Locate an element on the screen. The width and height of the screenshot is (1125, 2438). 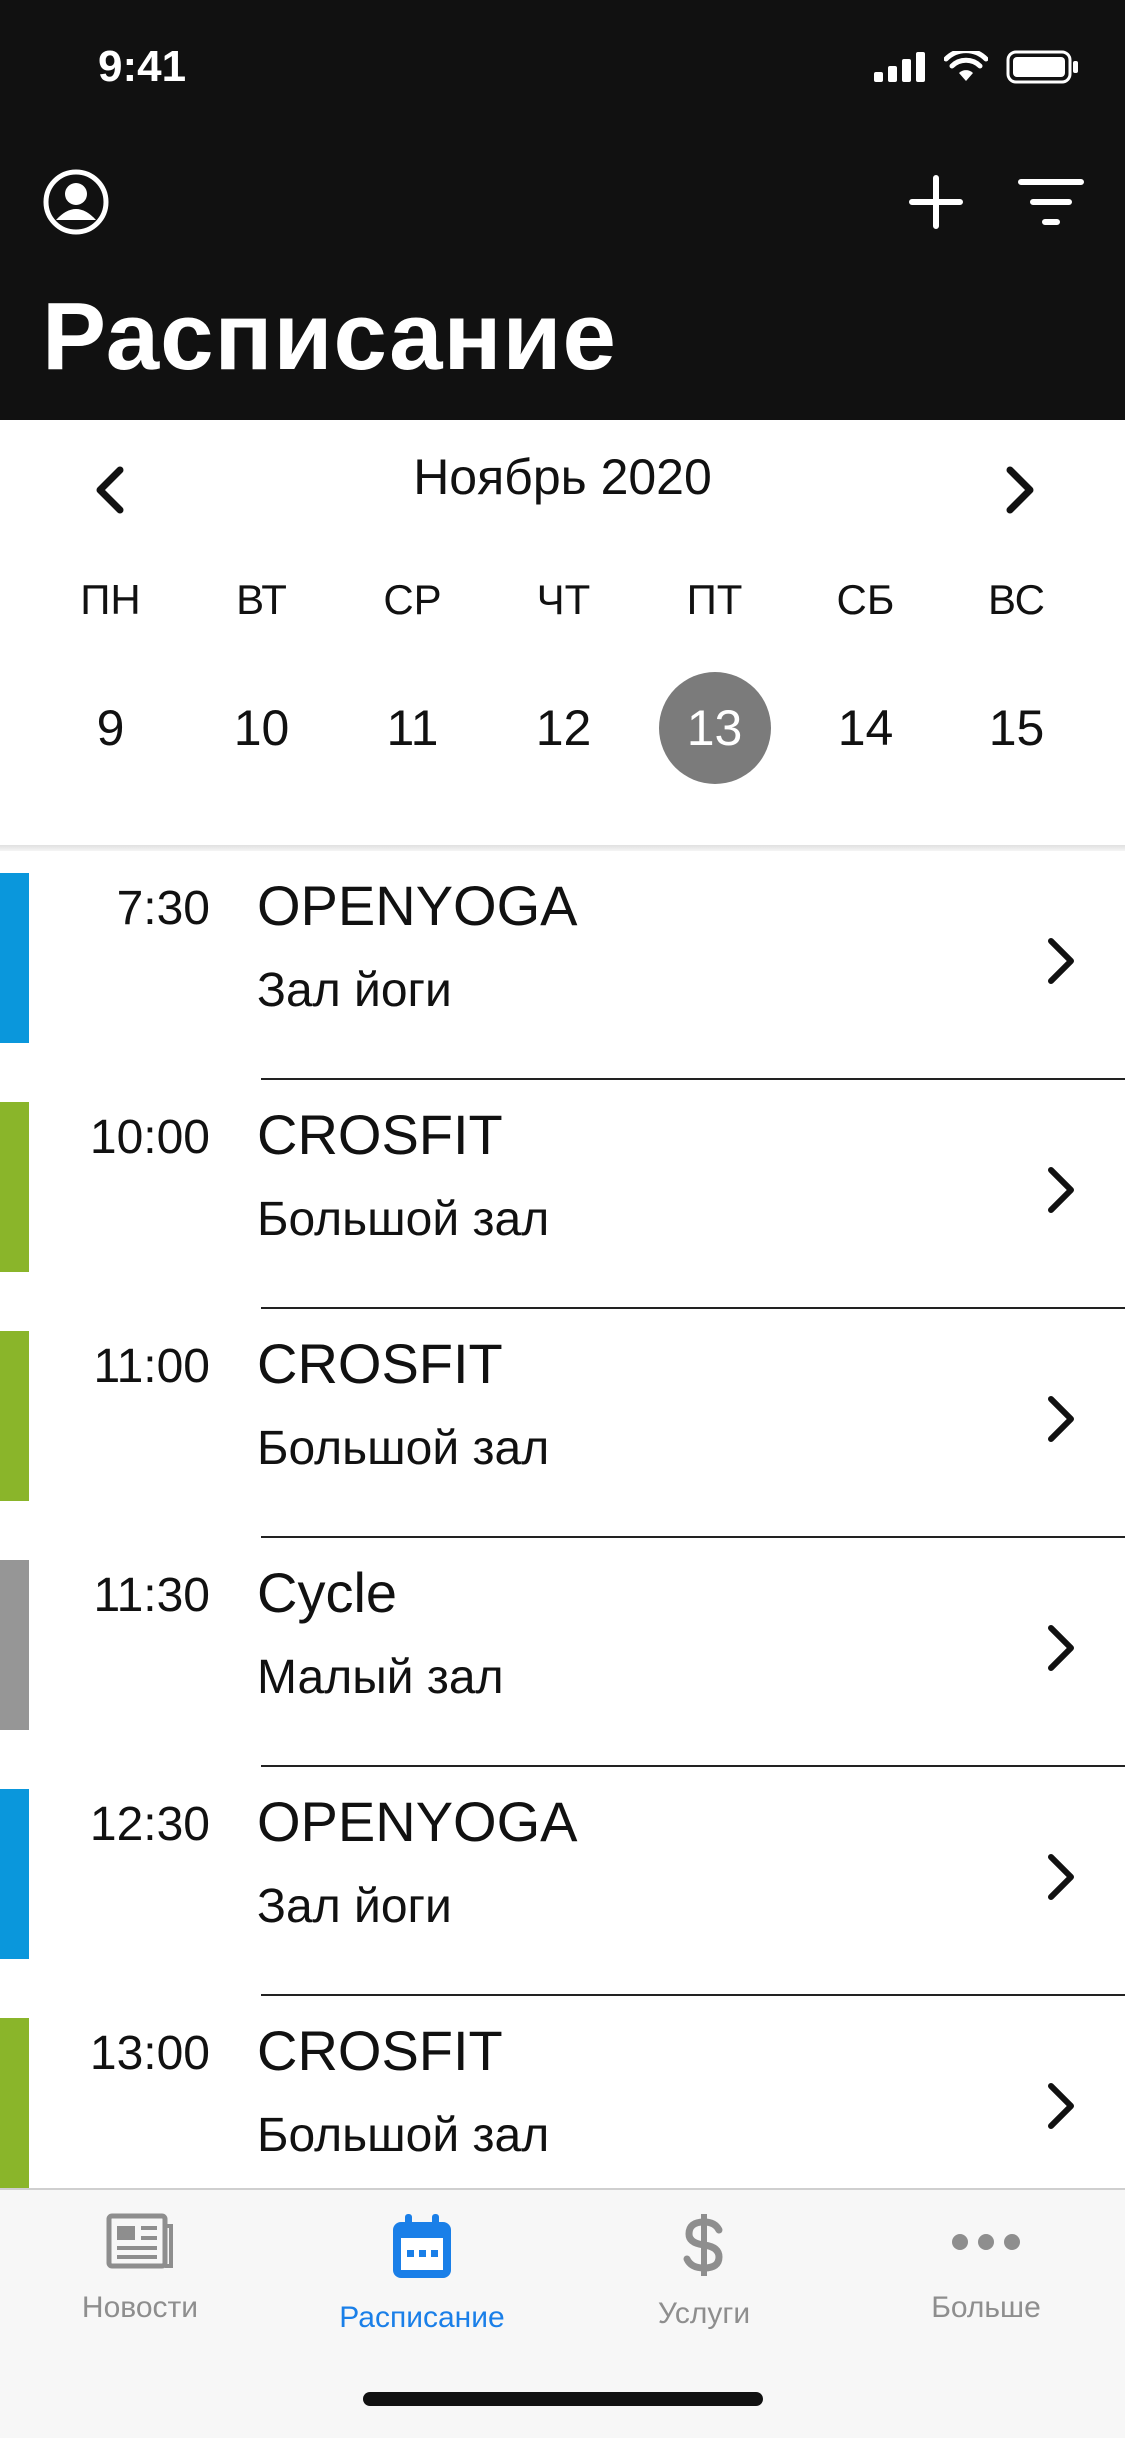
weekday-label: ПН is located at coordinates (110, 599).